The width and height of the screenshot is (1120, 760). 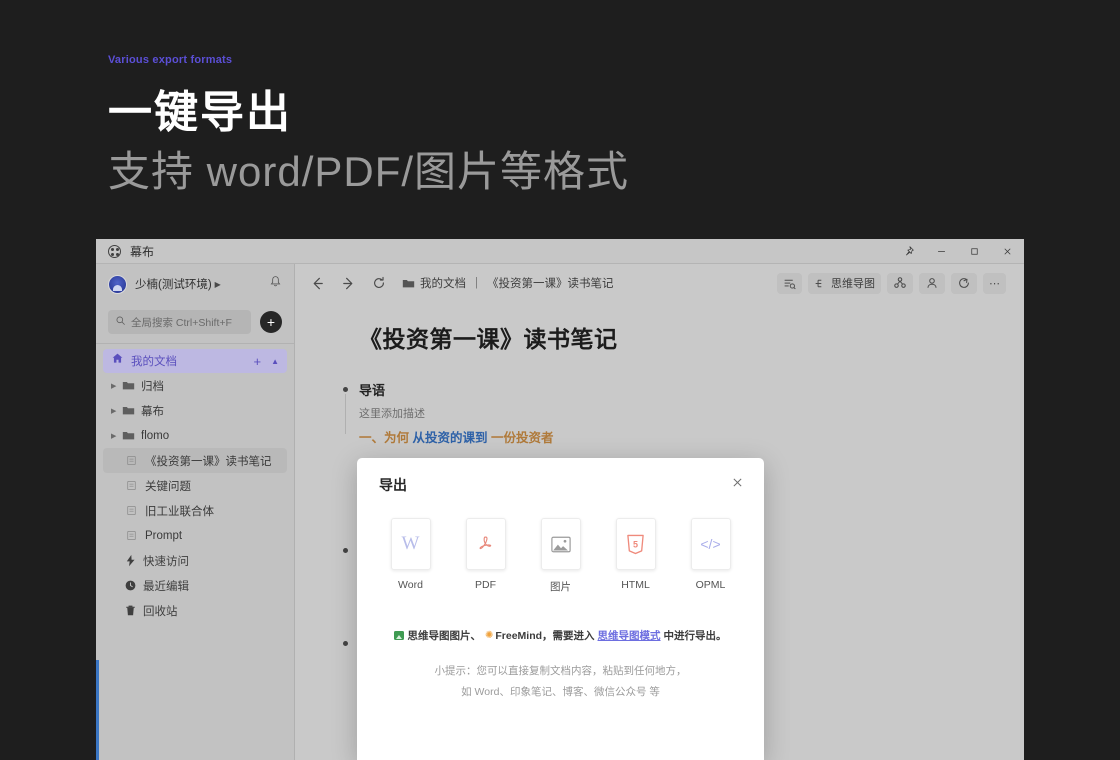 What do you see at coordinates (195, 410) in the screenshot?
I see `sidebar-folder-mubu: ▶ 幕布` at bounding box center [195, 410].